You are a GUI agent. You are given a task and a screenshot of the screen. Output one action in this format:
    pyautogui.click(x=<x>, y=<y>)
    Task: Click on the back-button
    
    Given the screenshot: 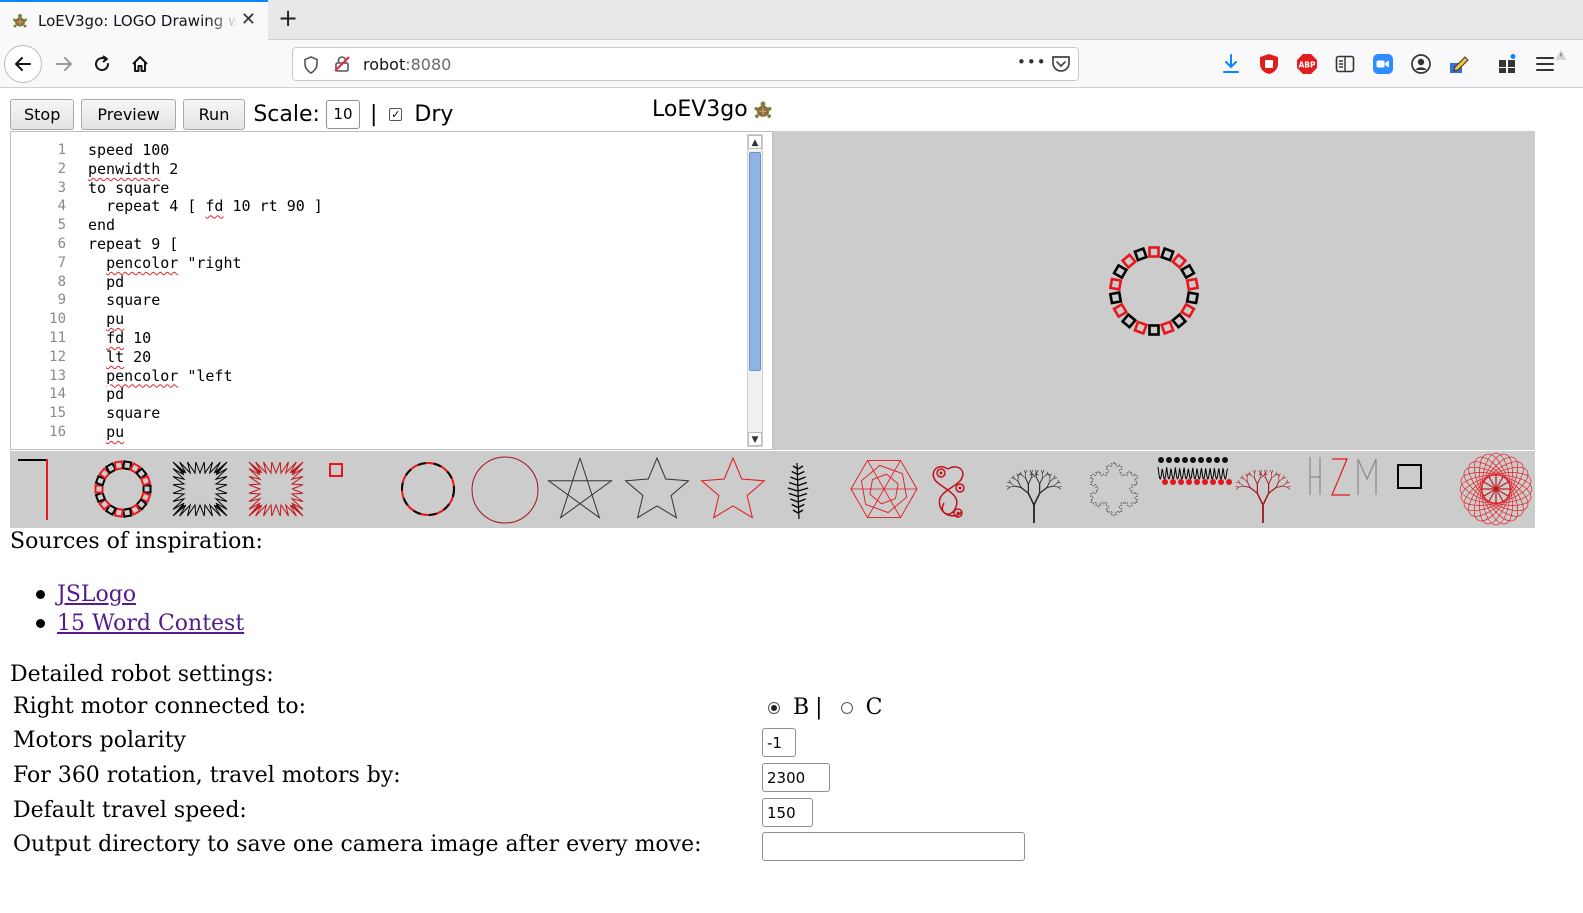 What is the action you would take?
    pyautogui.click(x=23, y=64)
    